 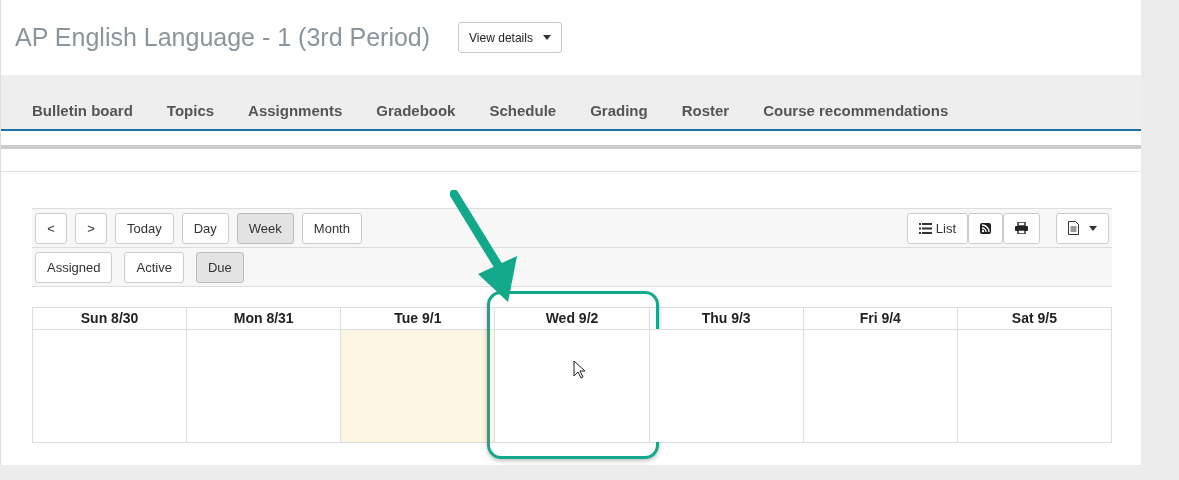 I want to click on view-button: >, so click(x=91, y=228).